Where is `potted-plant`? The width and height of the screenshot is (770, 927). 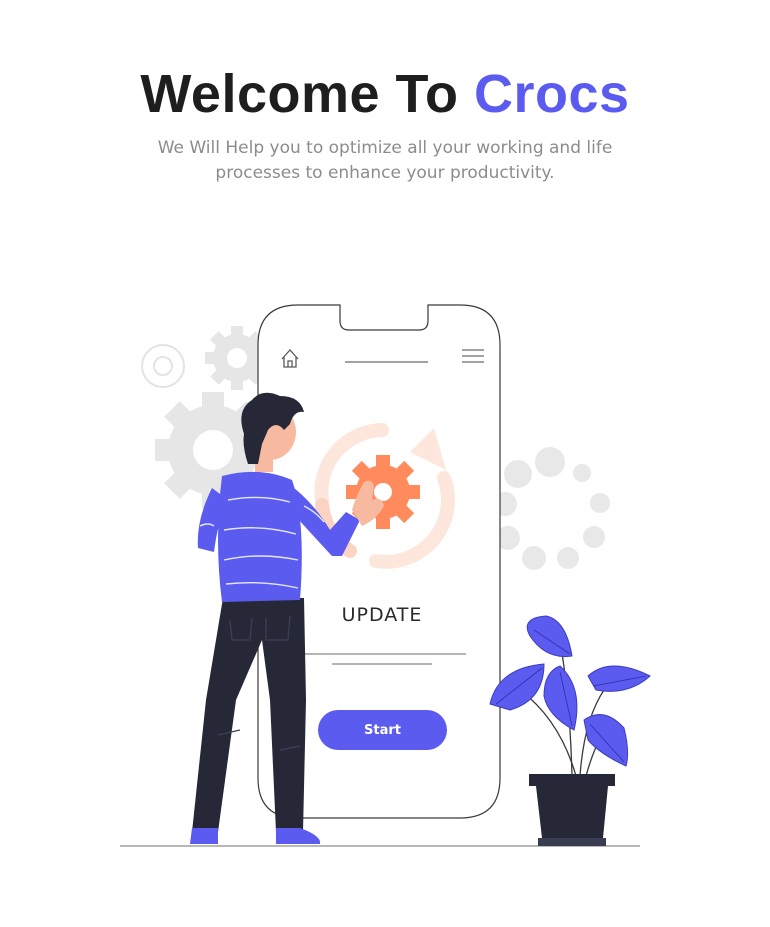
potted-plant is located at coordinates (570, 730).